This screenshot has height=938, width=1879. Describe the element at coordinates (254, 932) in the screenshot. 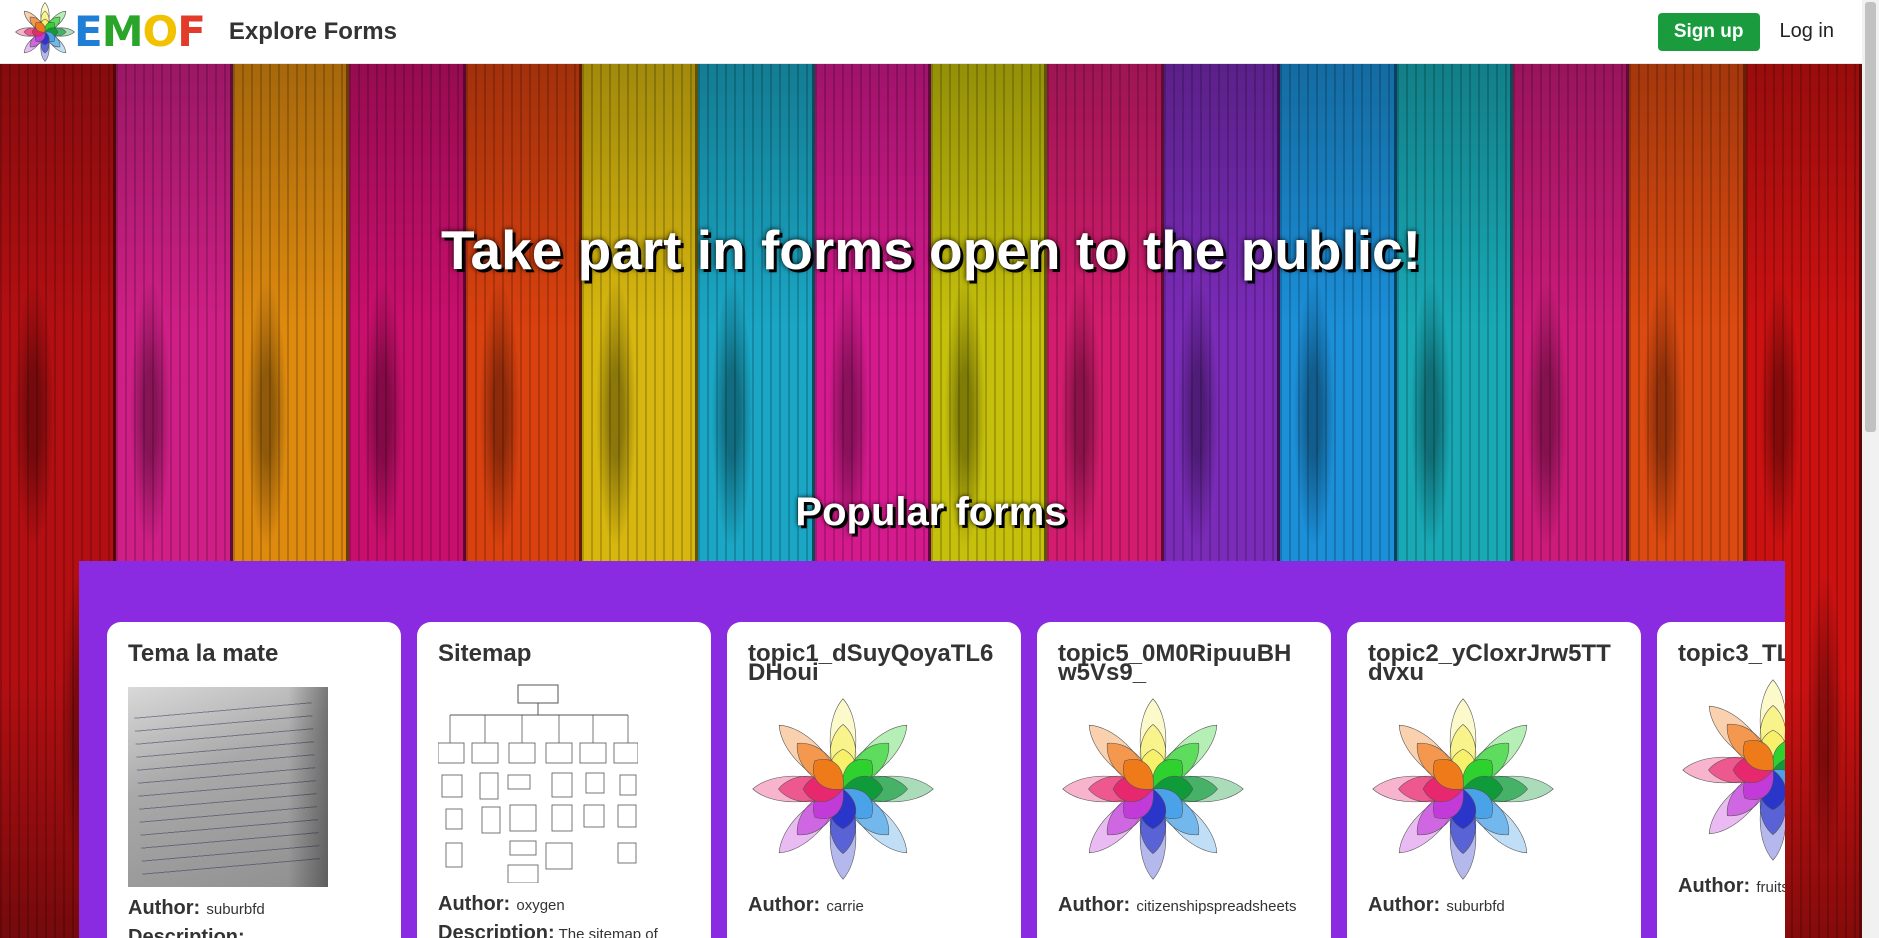

I see `form-card-description: Description:` at that location.